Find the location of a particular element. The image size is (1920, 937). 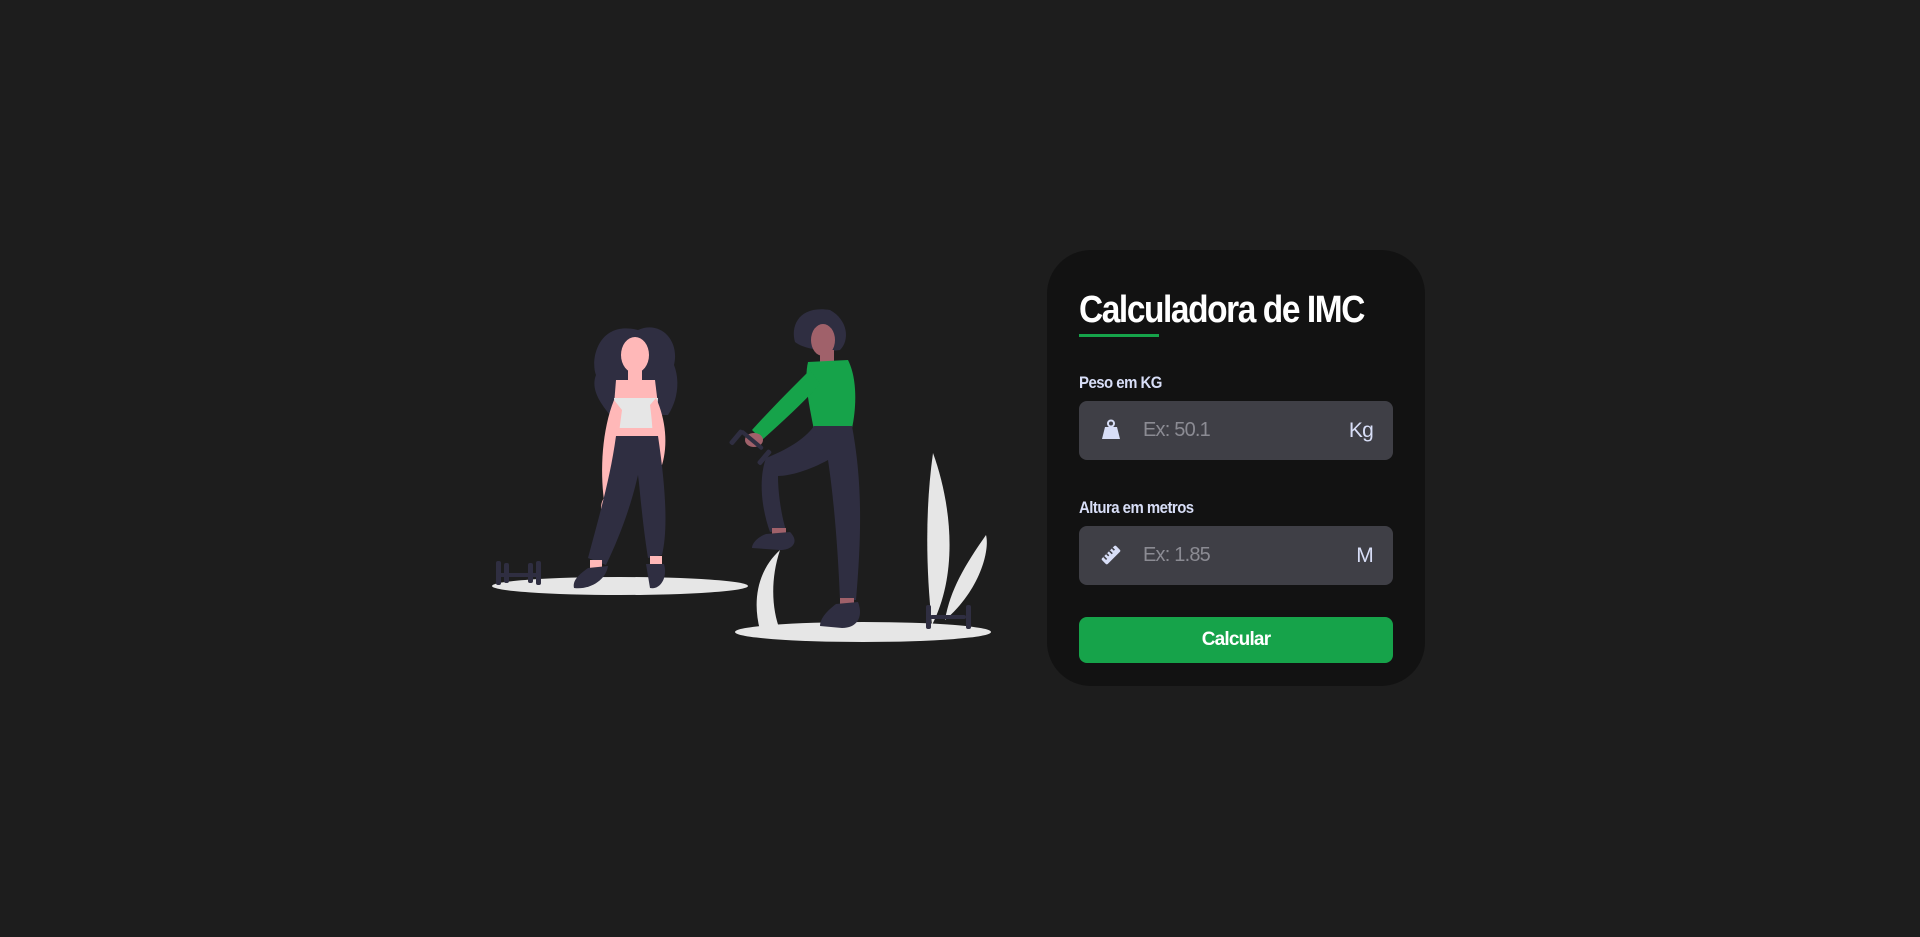

height-input is located at coordinates (1238, 555).